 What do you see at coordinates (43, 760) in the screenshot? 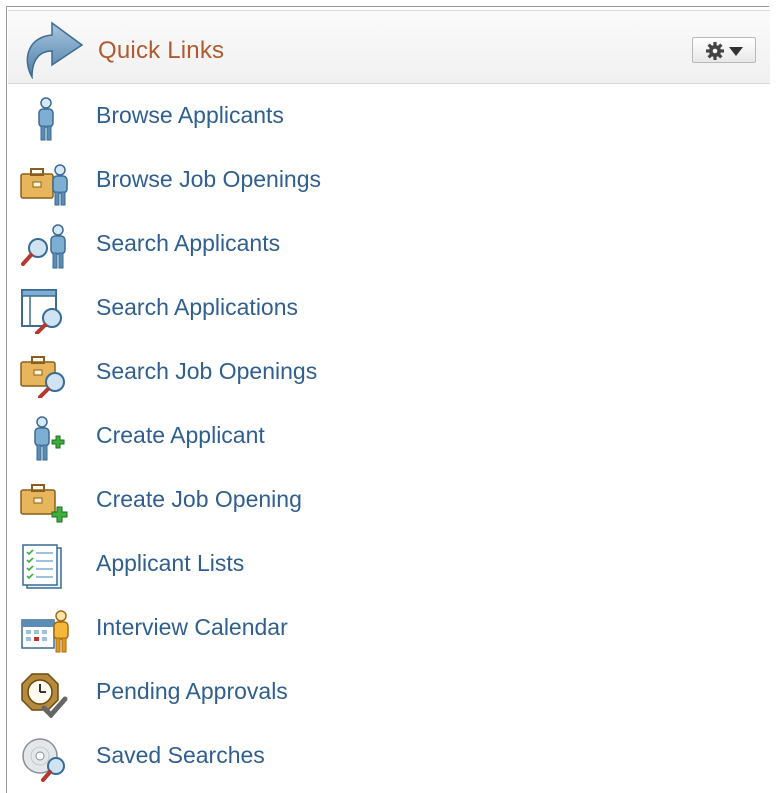
I see `disc-search-icon` at bounding box center [43, 760].